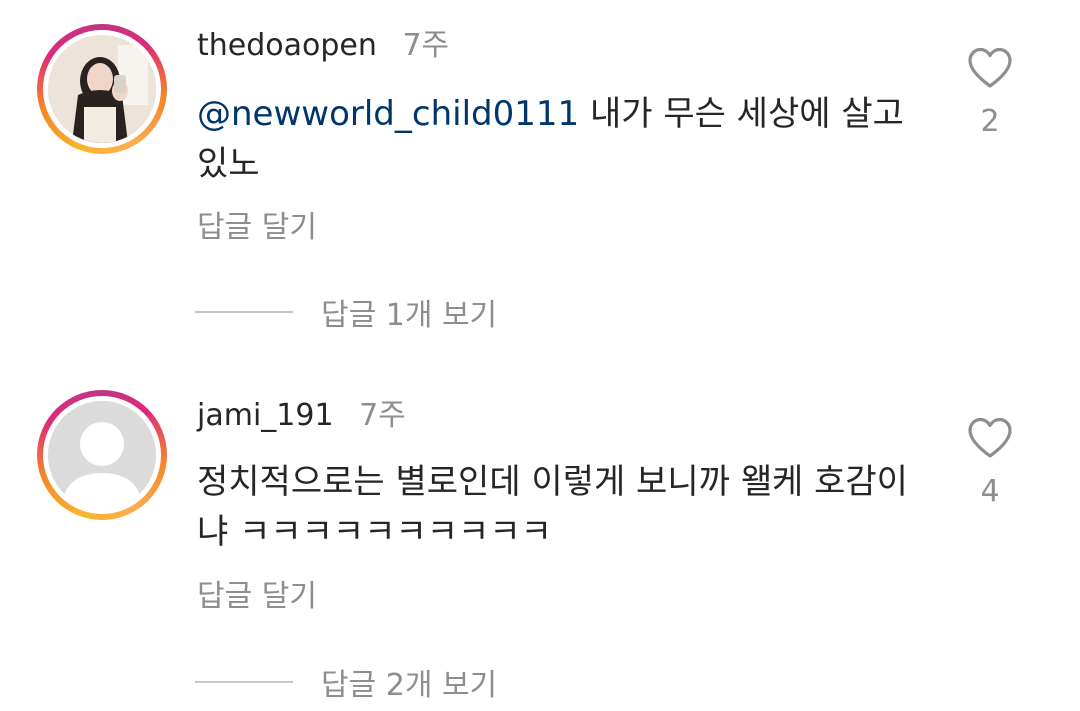 The image size is (1080, 711). I want to click on like-count: 2, so click(990, 121).